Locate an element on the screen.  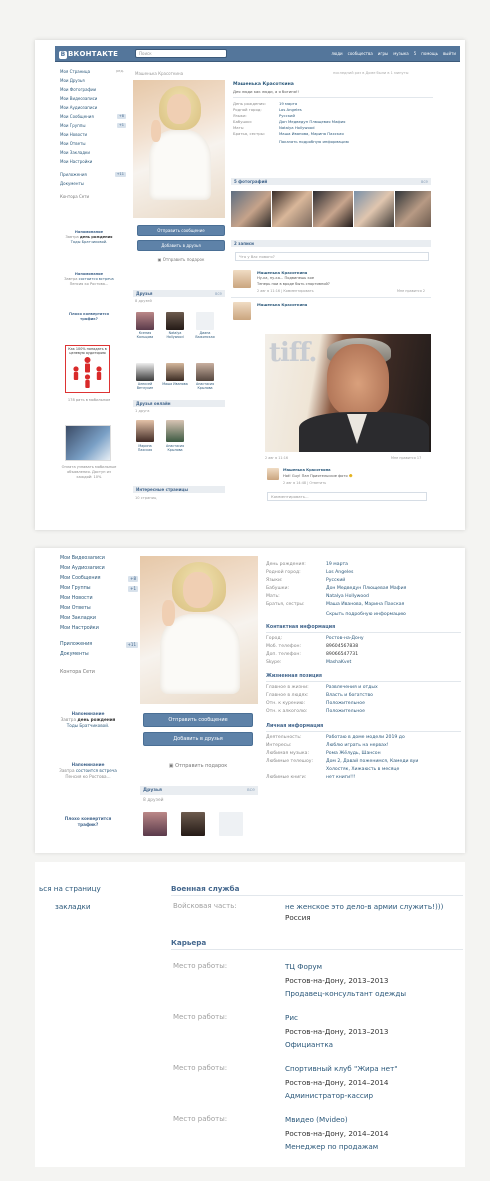
show-more-link: Показать подробную информацию is located at coordinates (314, 141).